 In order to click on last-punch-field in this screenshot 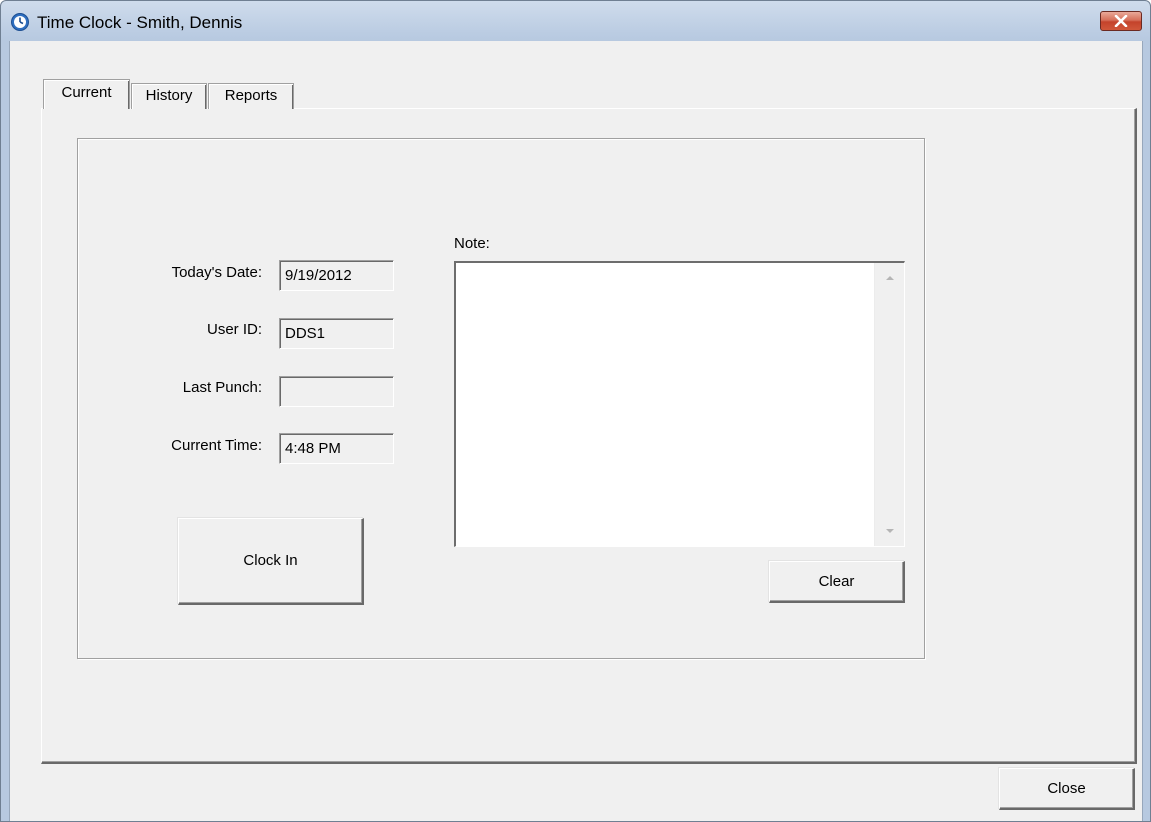, I will do `click(336, 391)`.